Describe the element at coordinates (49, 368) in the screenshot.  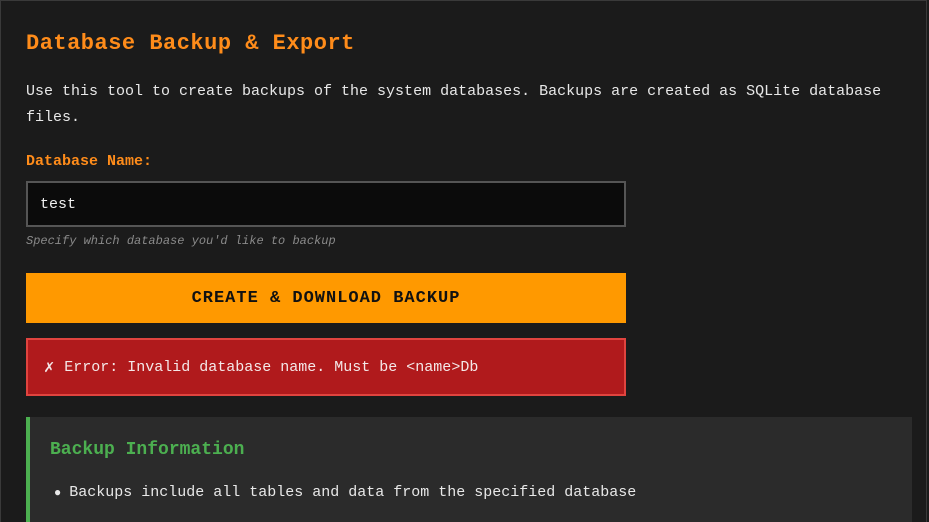
I see `error-x-icon: ✗` at that location.